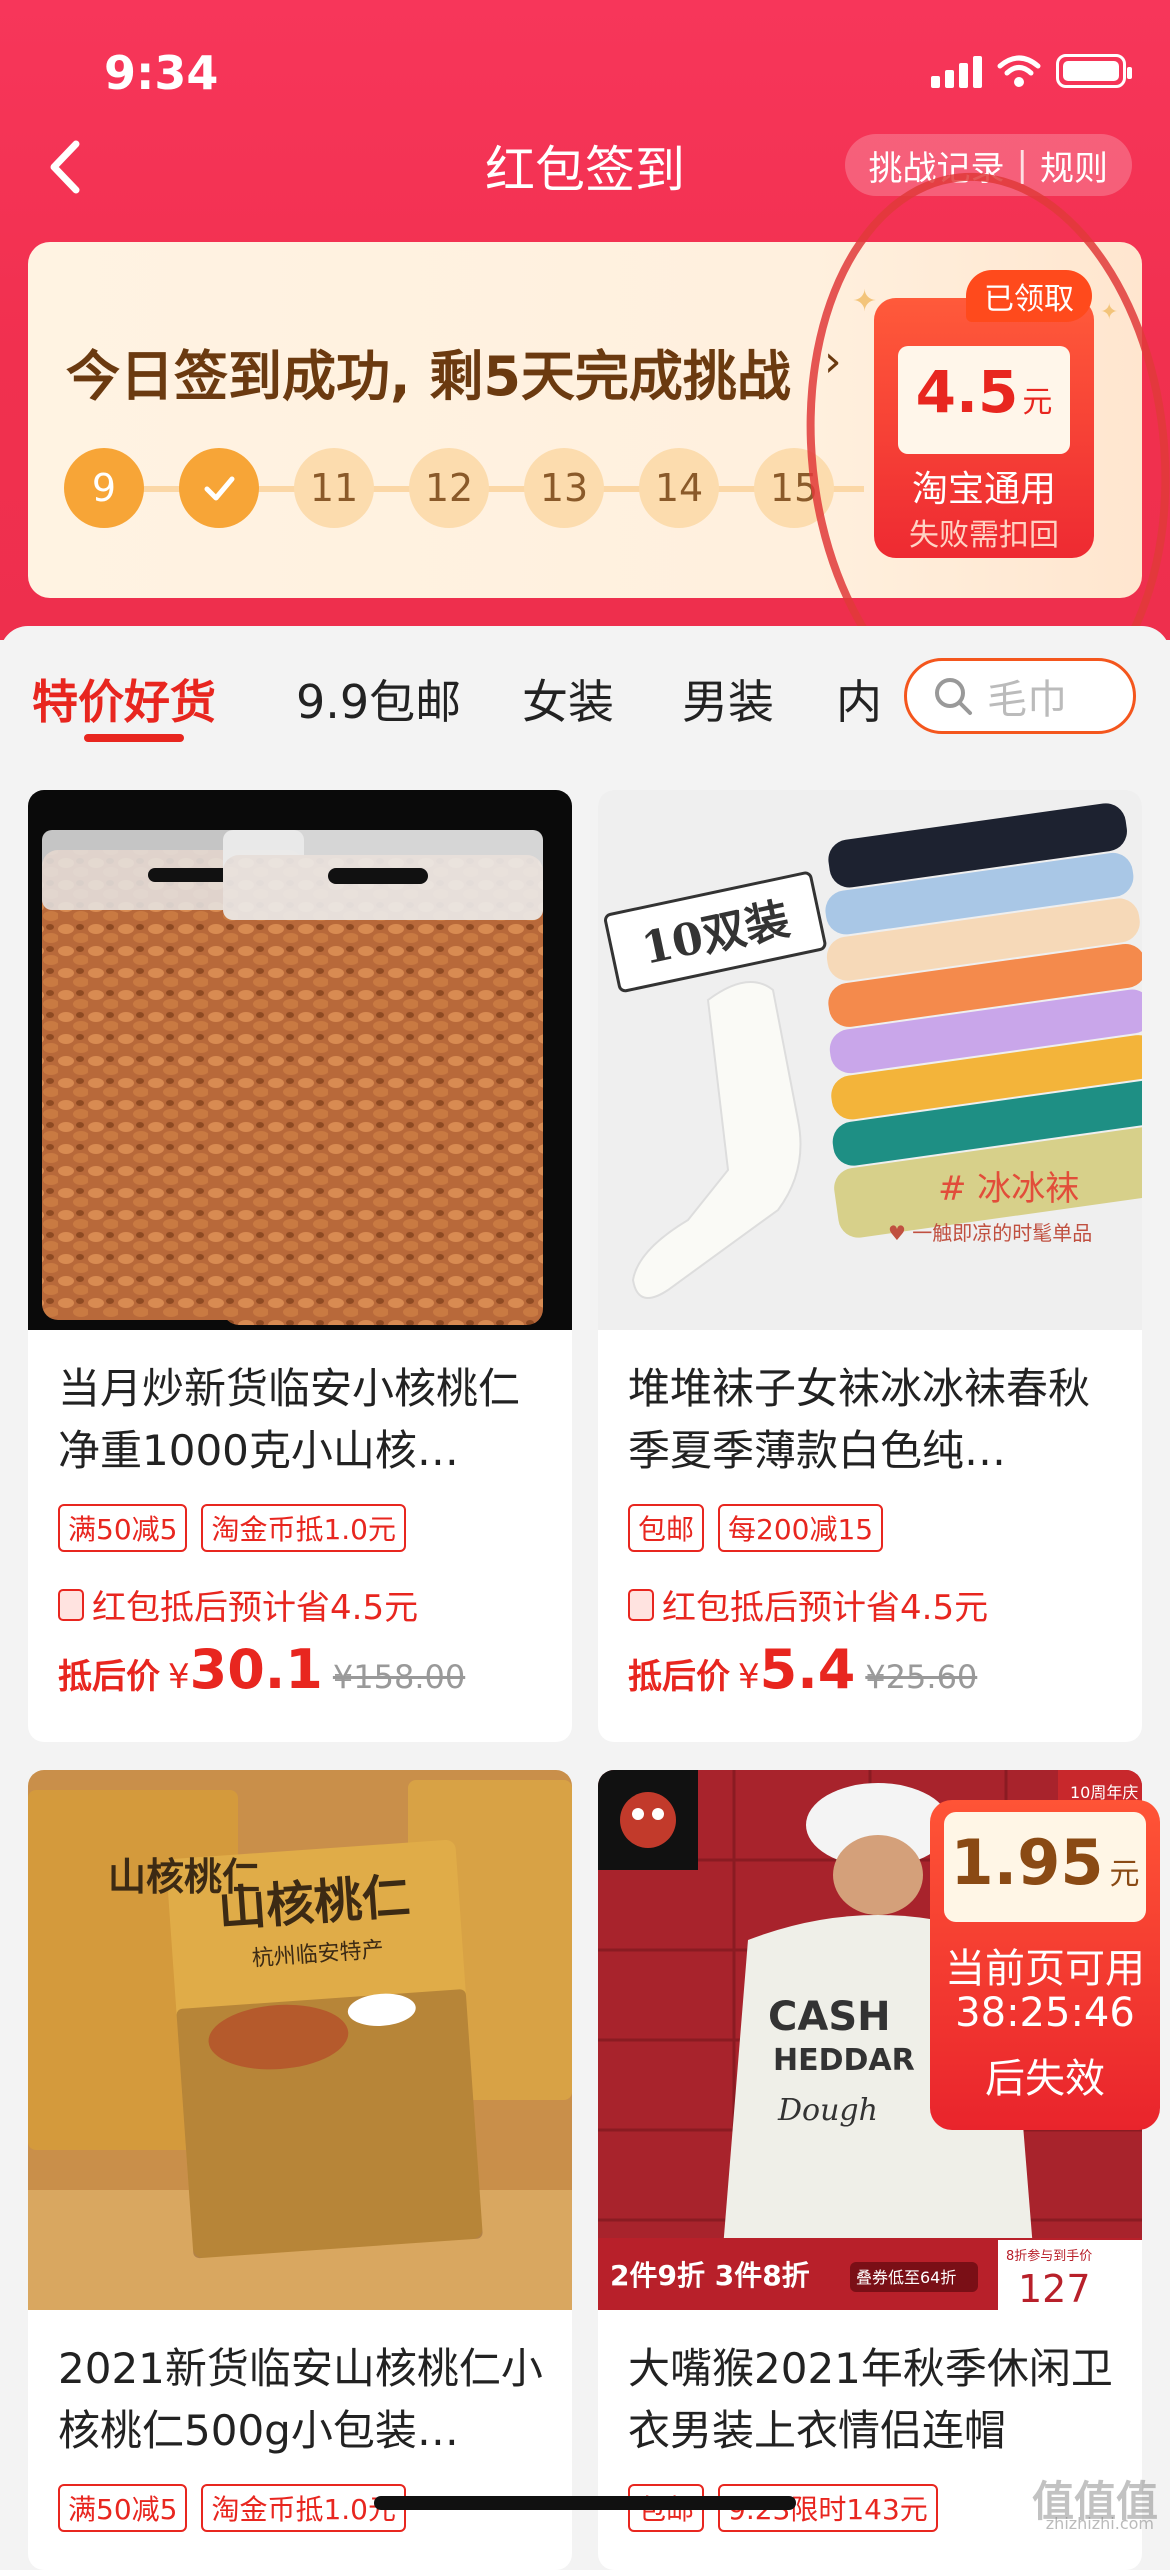 The height and width of the screenshot is (2570, 1170). I want to click on search-input: 毛巾, so click(1020, 696).